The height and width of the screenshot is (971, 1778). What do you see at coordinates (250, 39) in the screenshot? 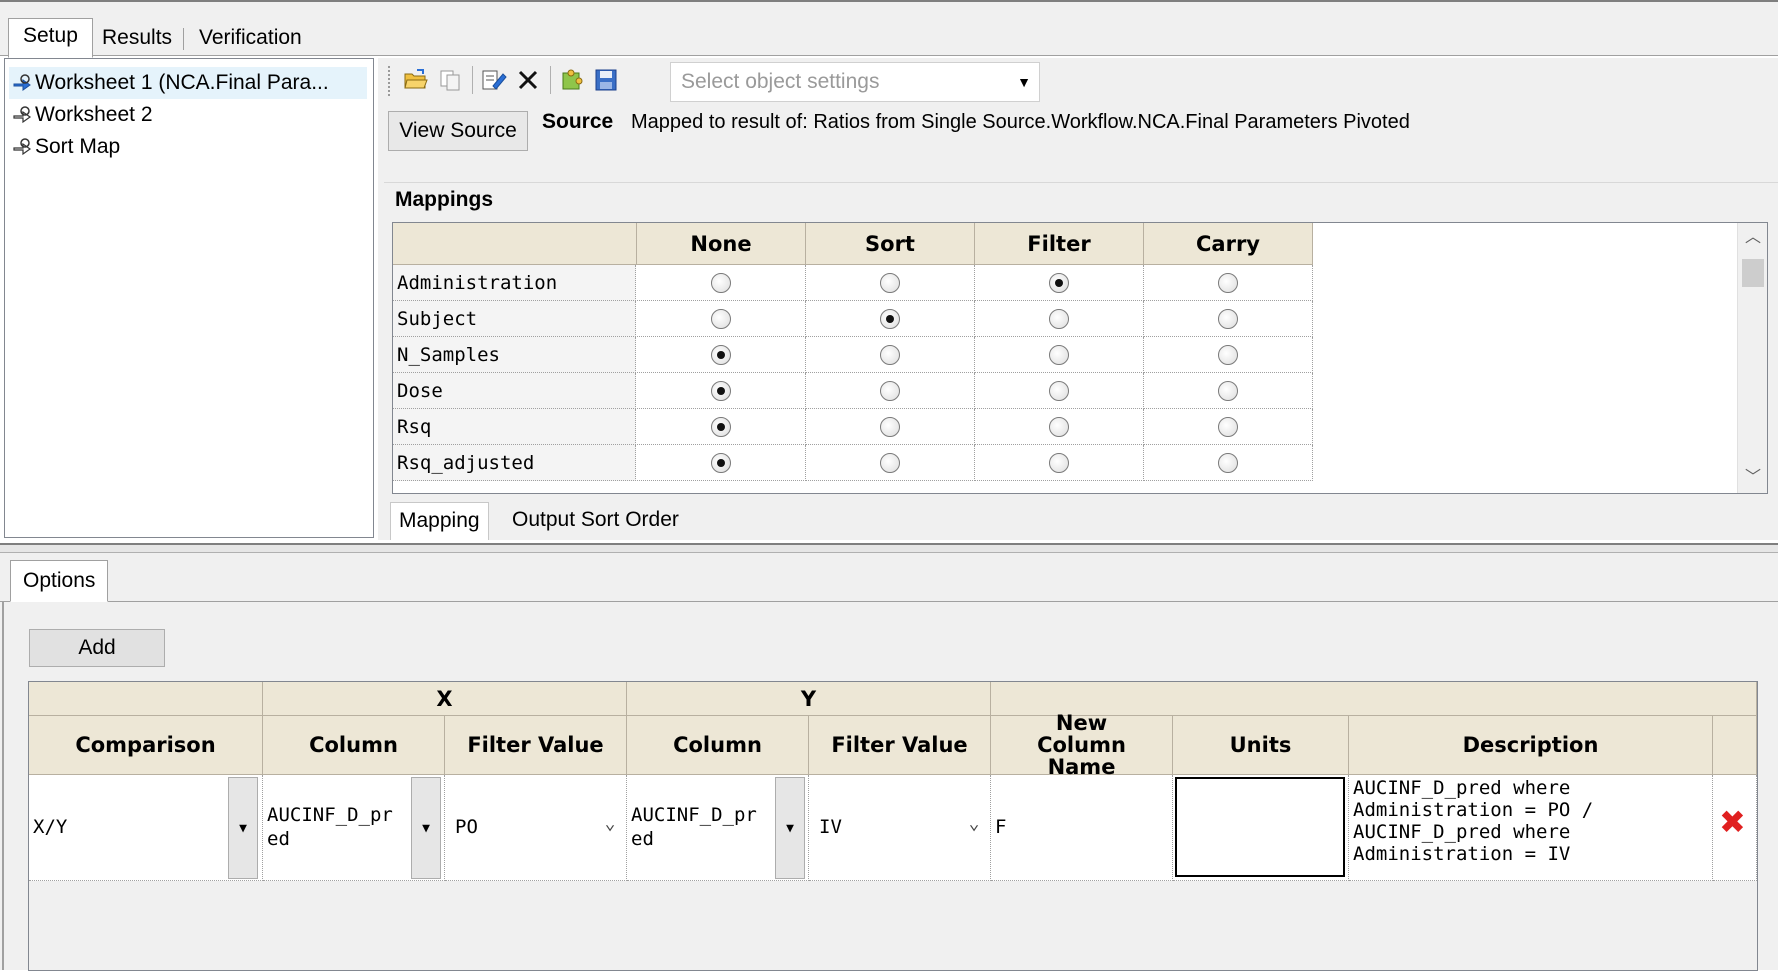
I see `tab-verification: Verification` at bounding box center [250, 39].